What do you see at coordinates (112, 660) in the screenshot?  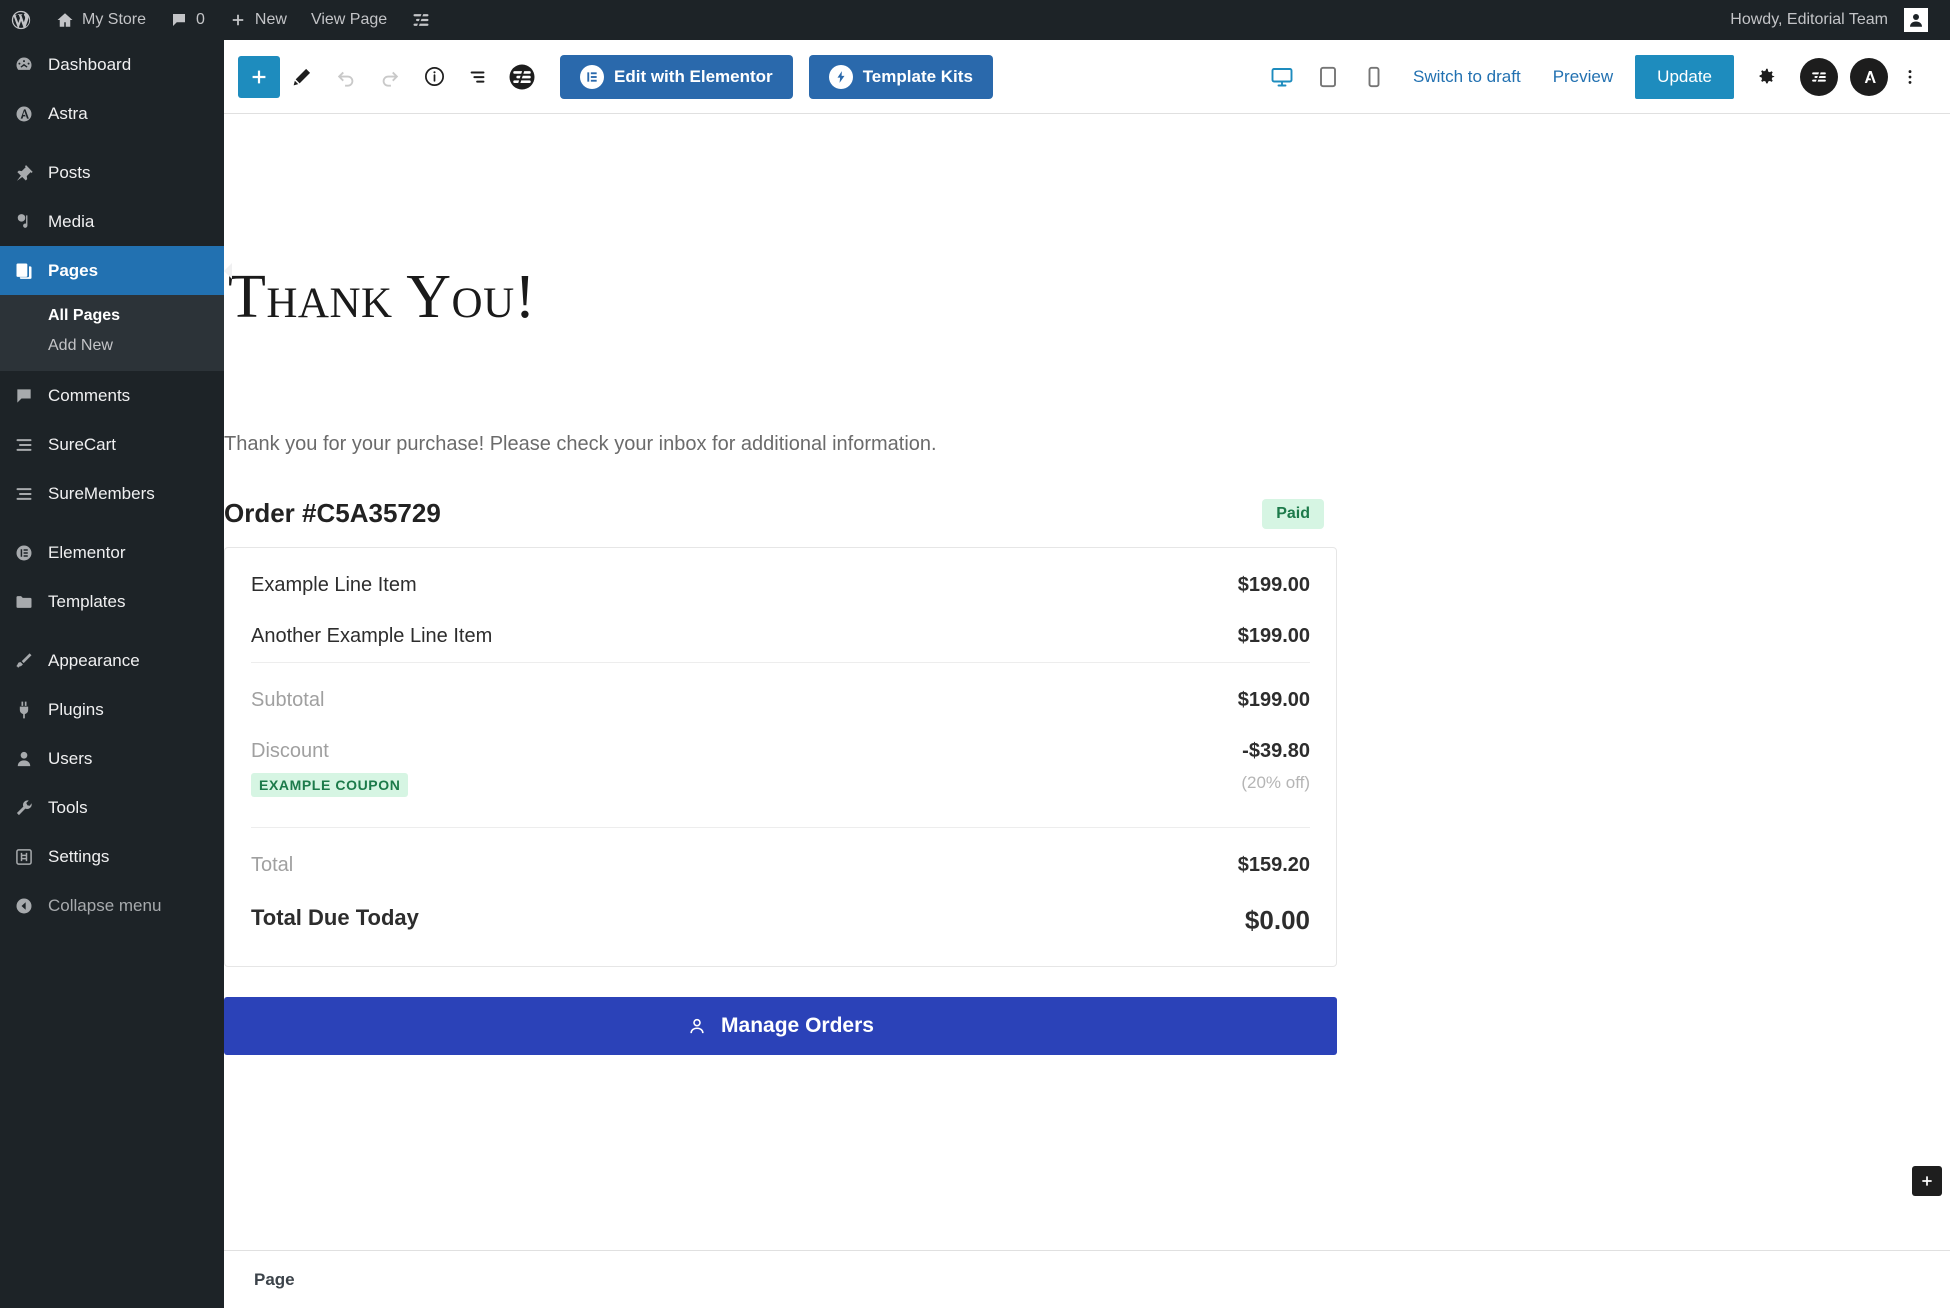 I see `sidebar-item-appearance: Appearance` at bounding box center [112, 660].